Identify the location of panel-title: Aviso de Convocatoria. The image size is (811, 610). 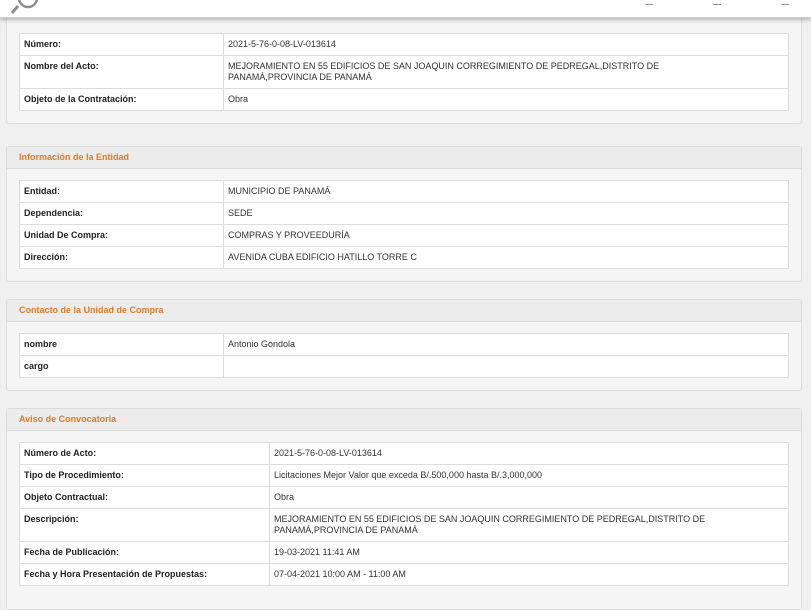
(404, 420).